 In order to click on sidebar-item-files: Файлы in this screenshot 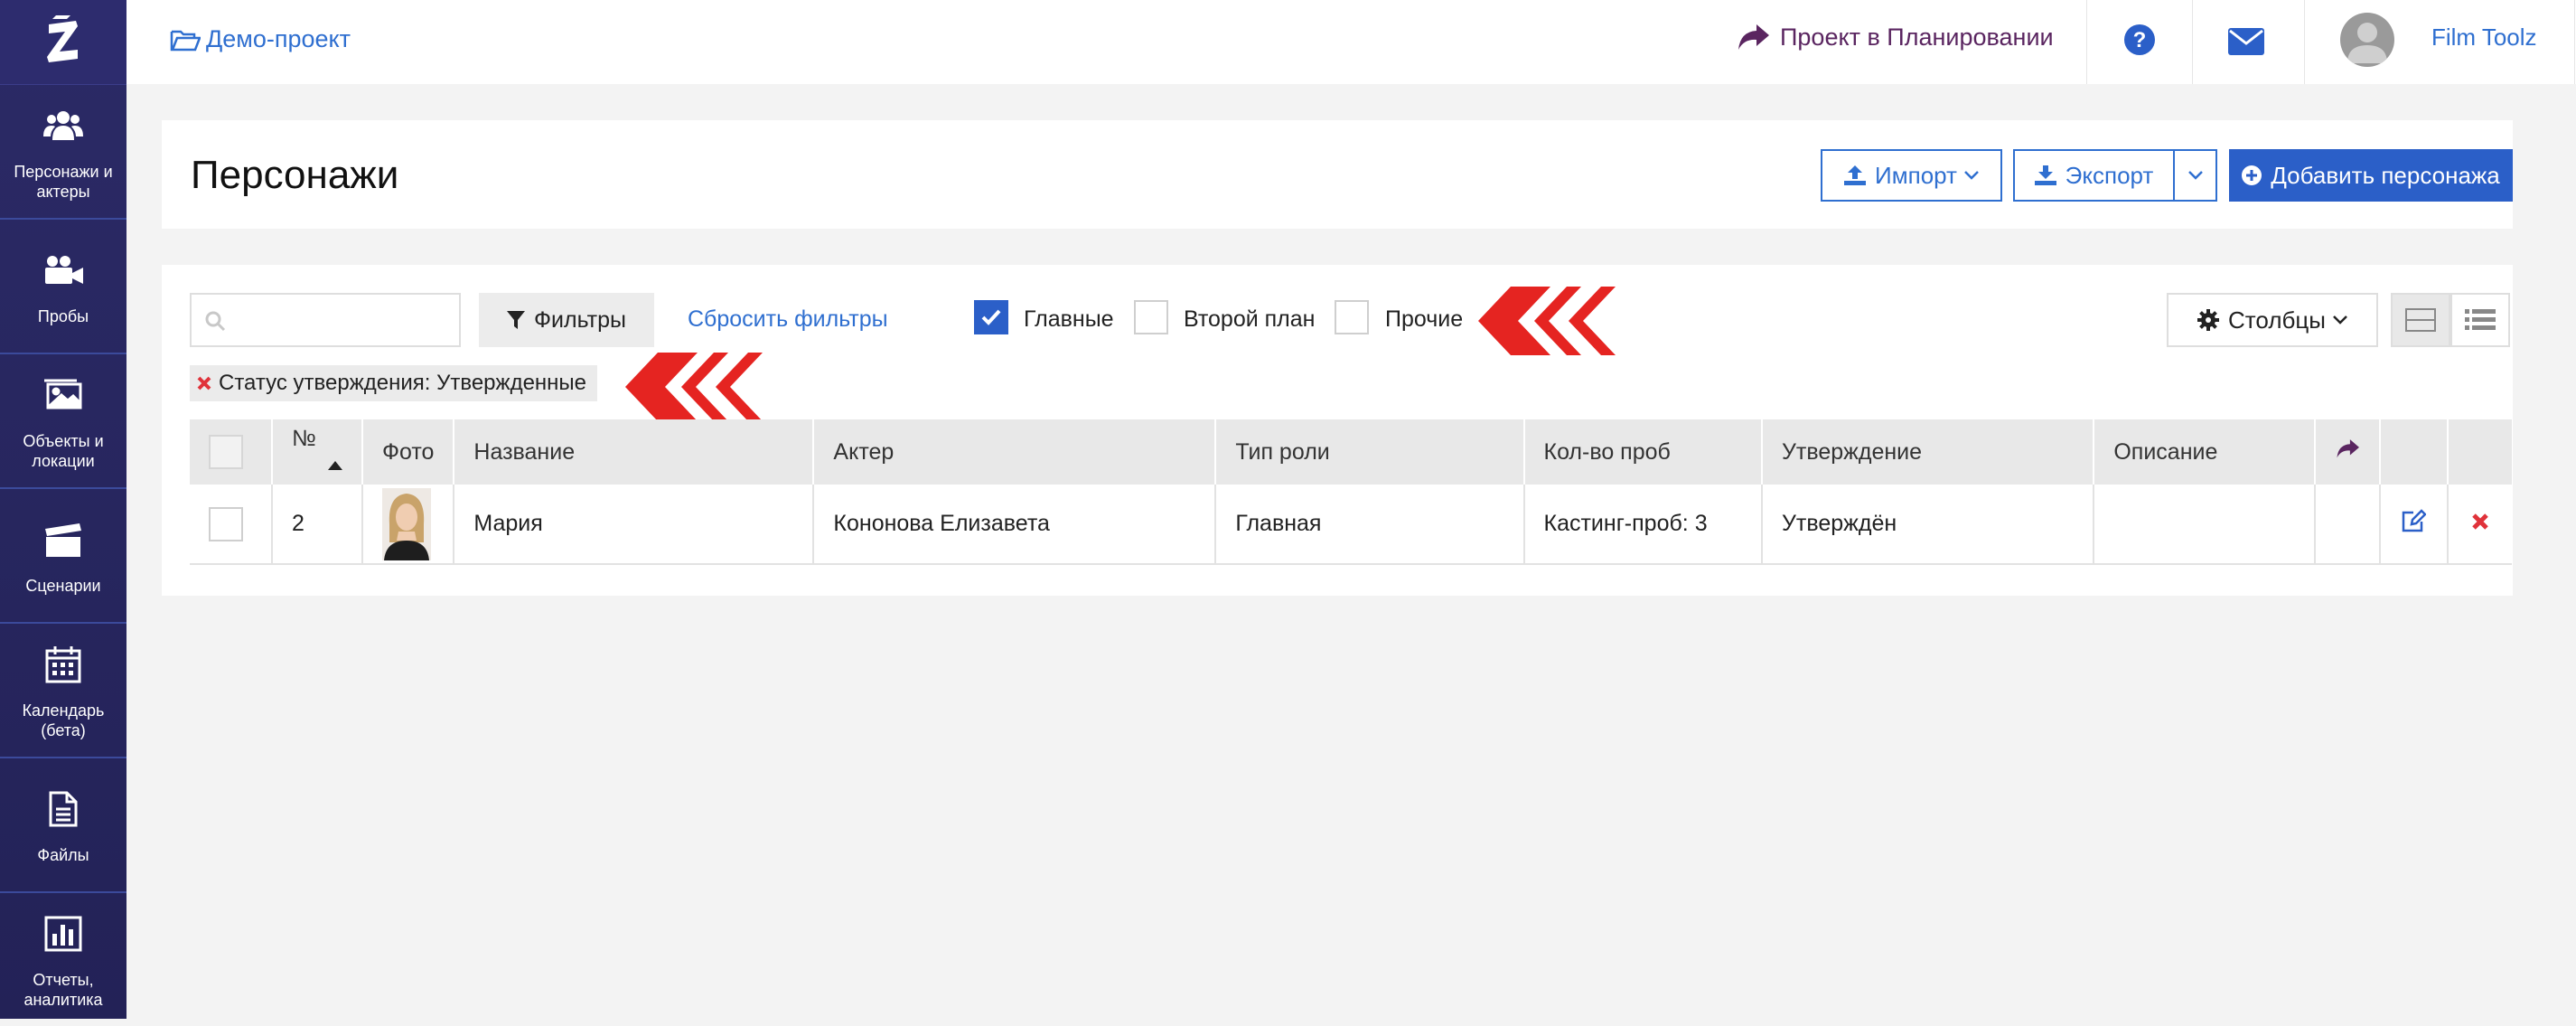, I will do `click(63, 825)`.